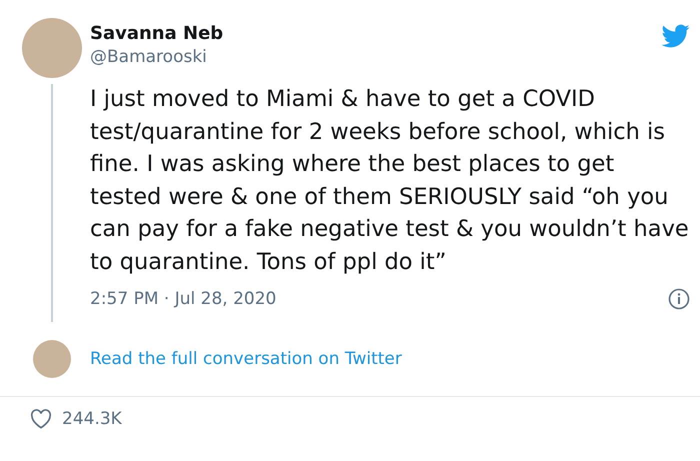  Describe the element at coordinates (157, 33) in the screenshot. I see `author-name: Savanna Neb` at that location.